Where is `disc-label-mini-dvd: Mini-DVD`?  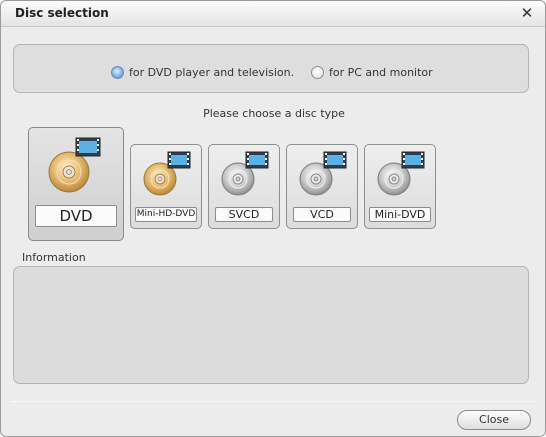
disc-label-mini-dvd: Mini-DVD is located at coordinates (400, 214).